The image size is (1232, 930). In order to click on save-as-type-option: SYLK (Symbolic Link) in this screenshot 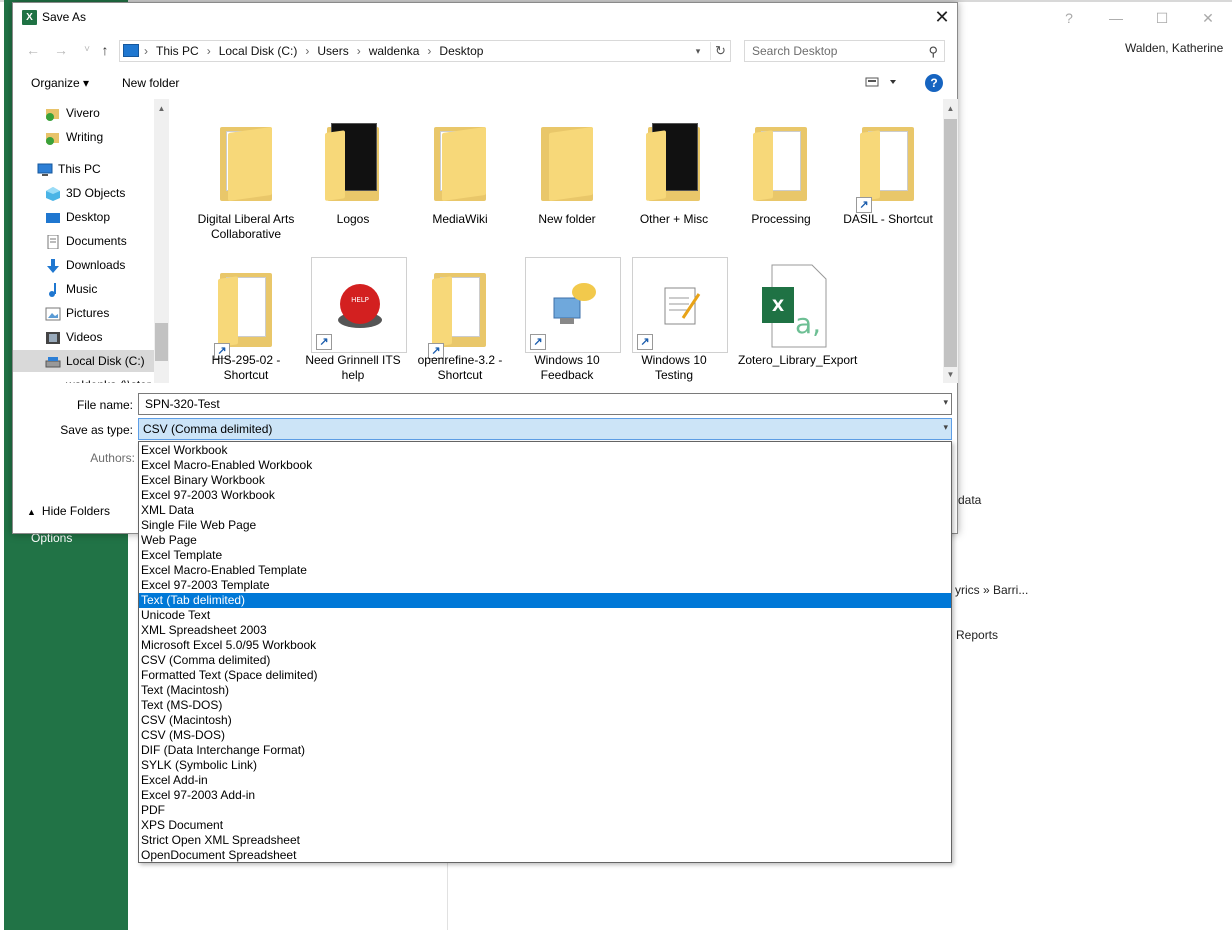, I will do `click(545, 765)`.